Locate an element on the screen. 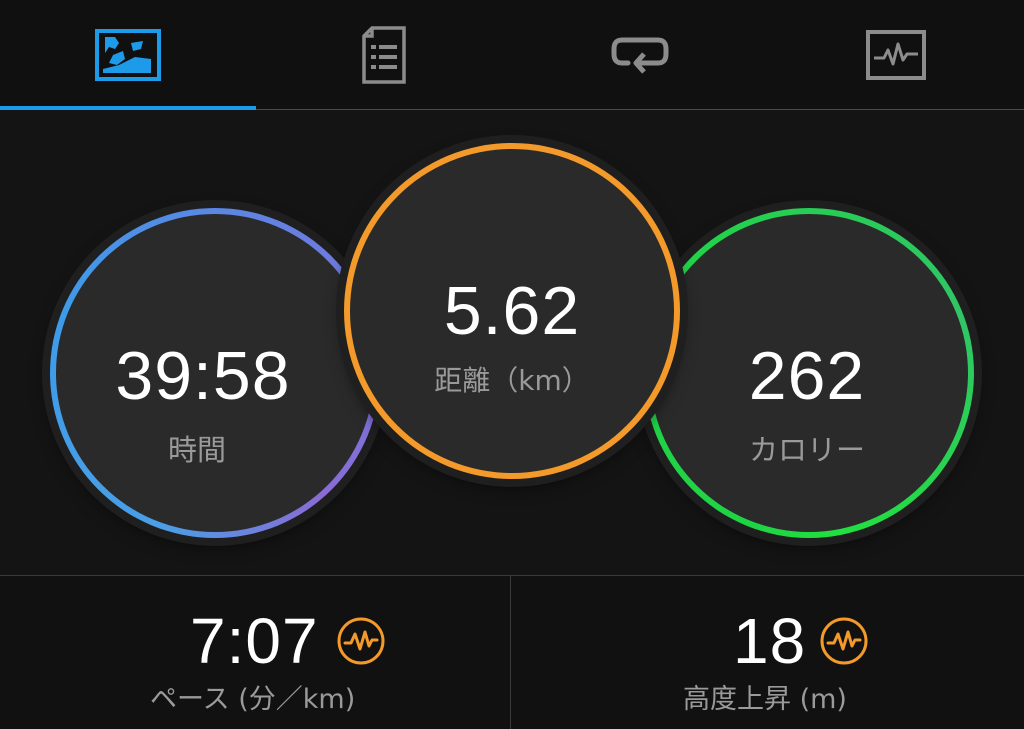 This screenshot has height=729, width=1024. charts-waveform-icon is located at coordinates (896, 54).